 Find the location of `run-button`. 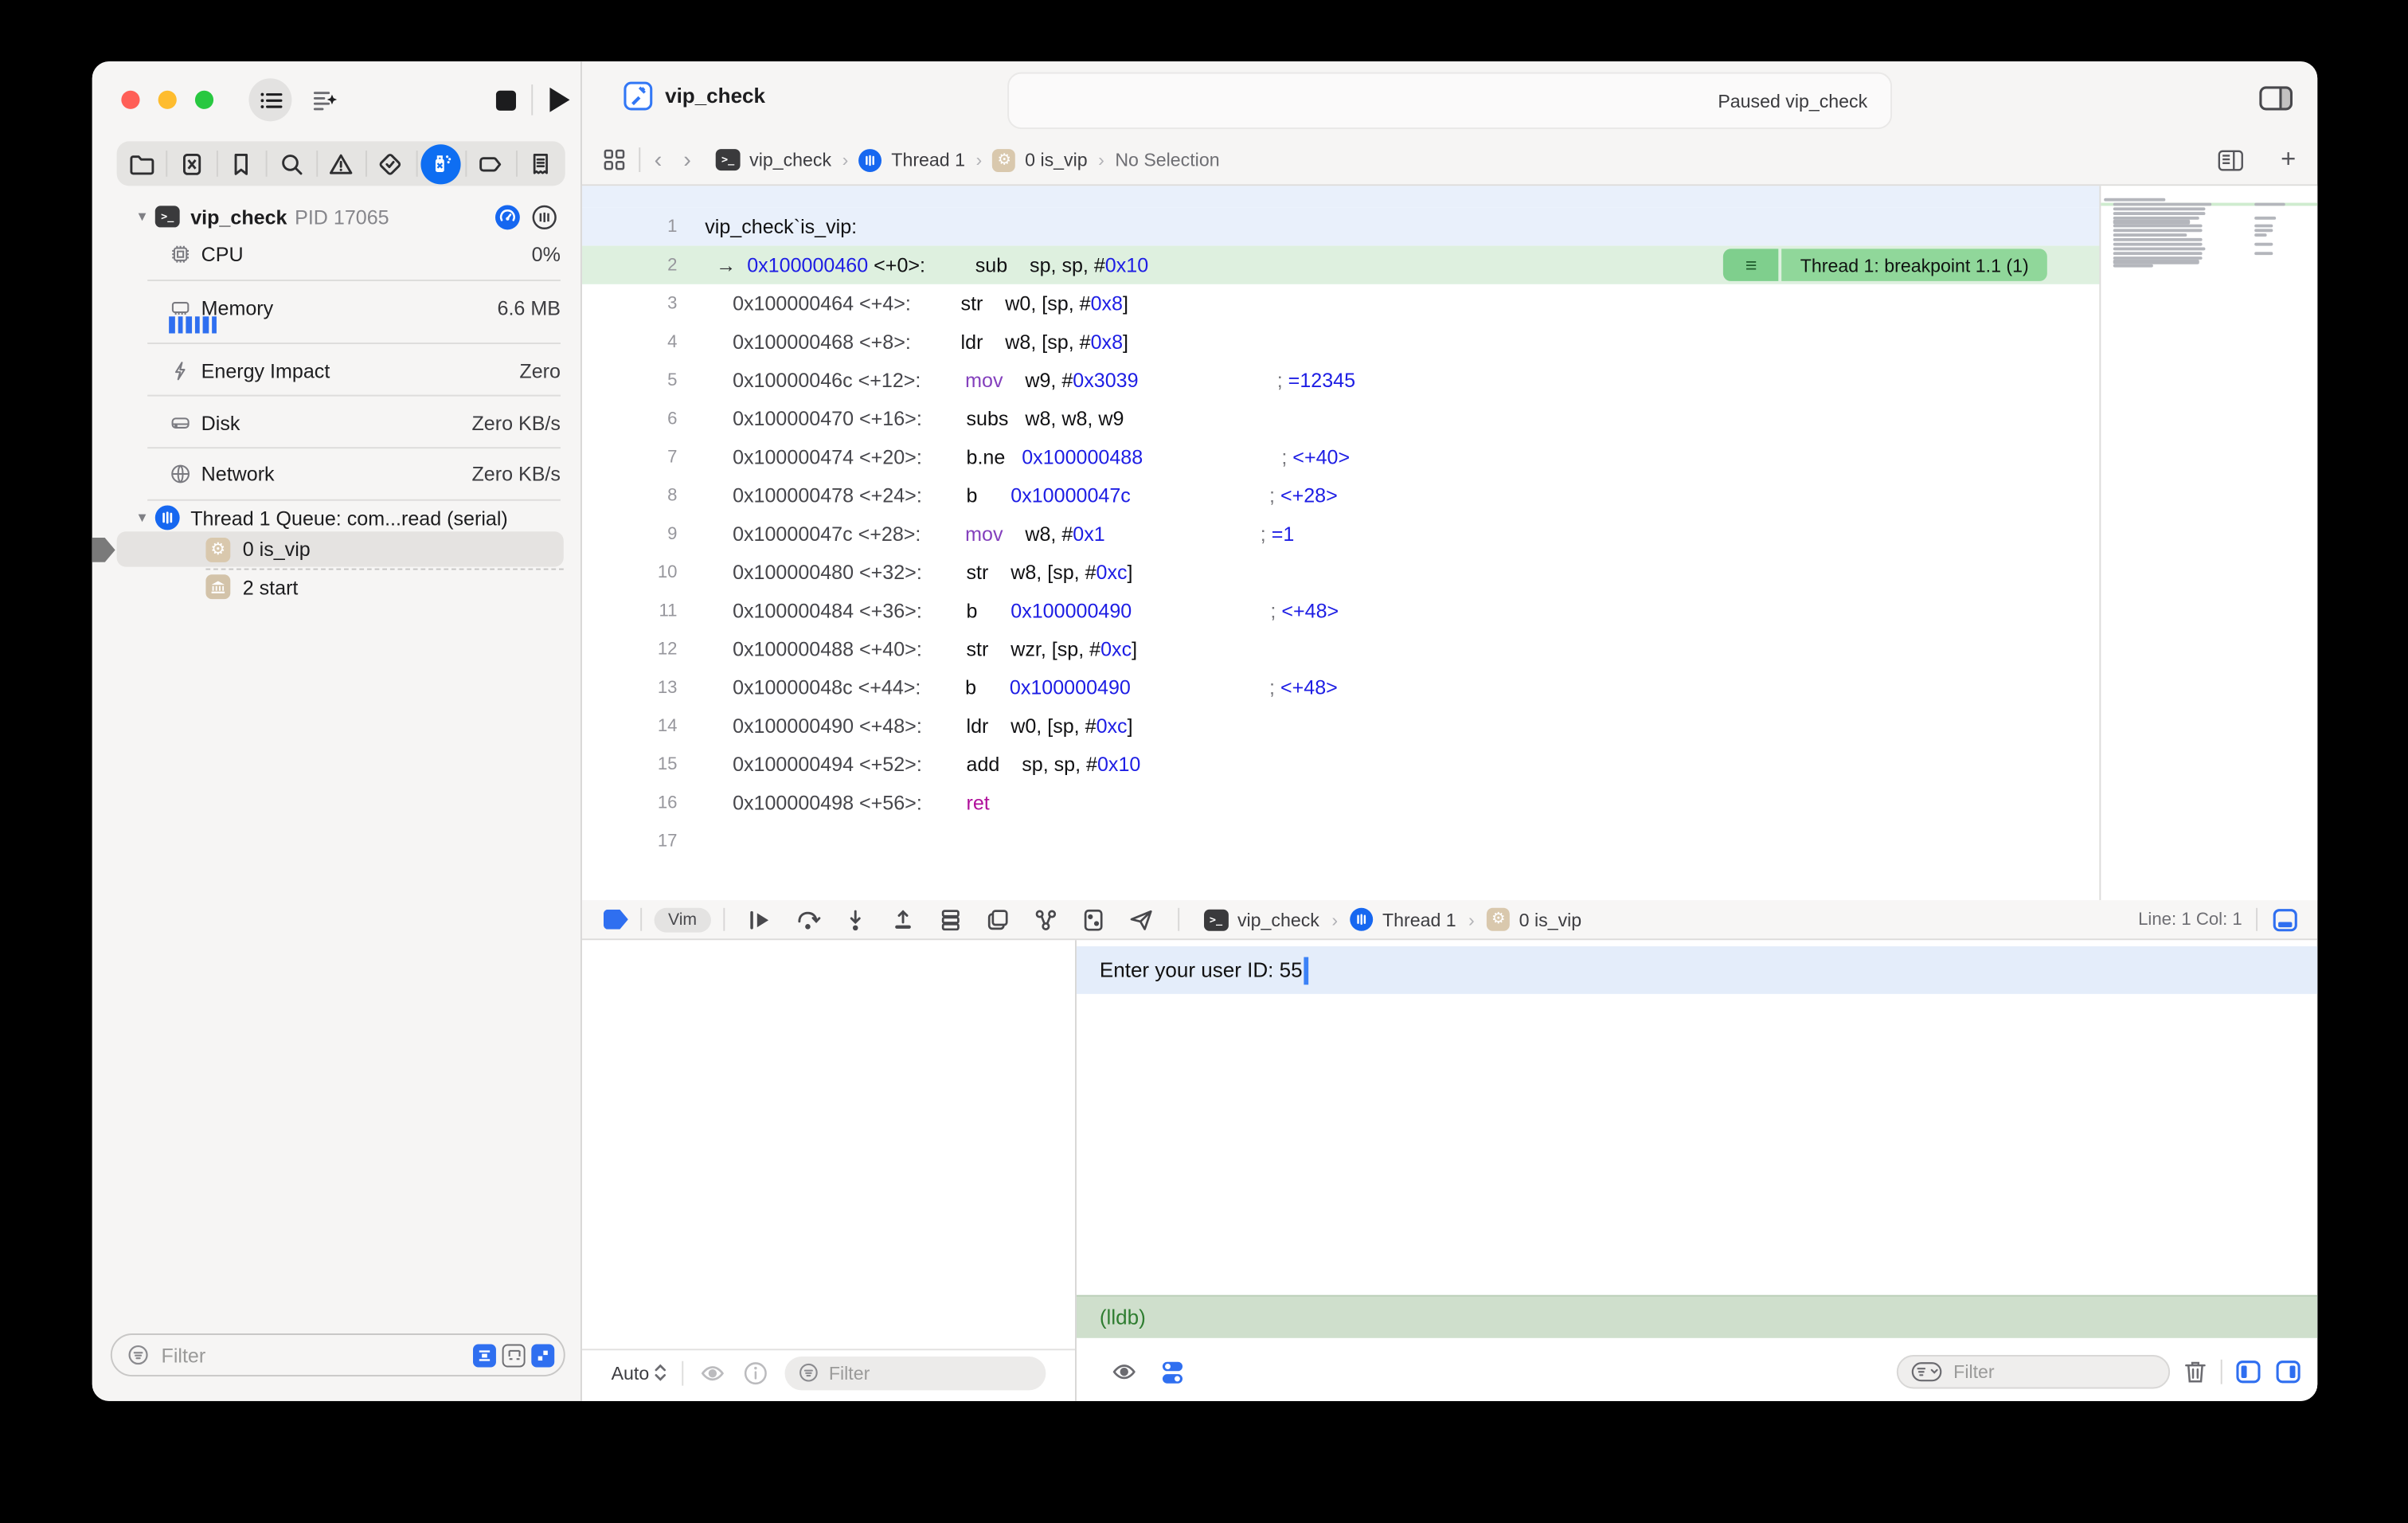

run-button is located at coordinates (559, 99).